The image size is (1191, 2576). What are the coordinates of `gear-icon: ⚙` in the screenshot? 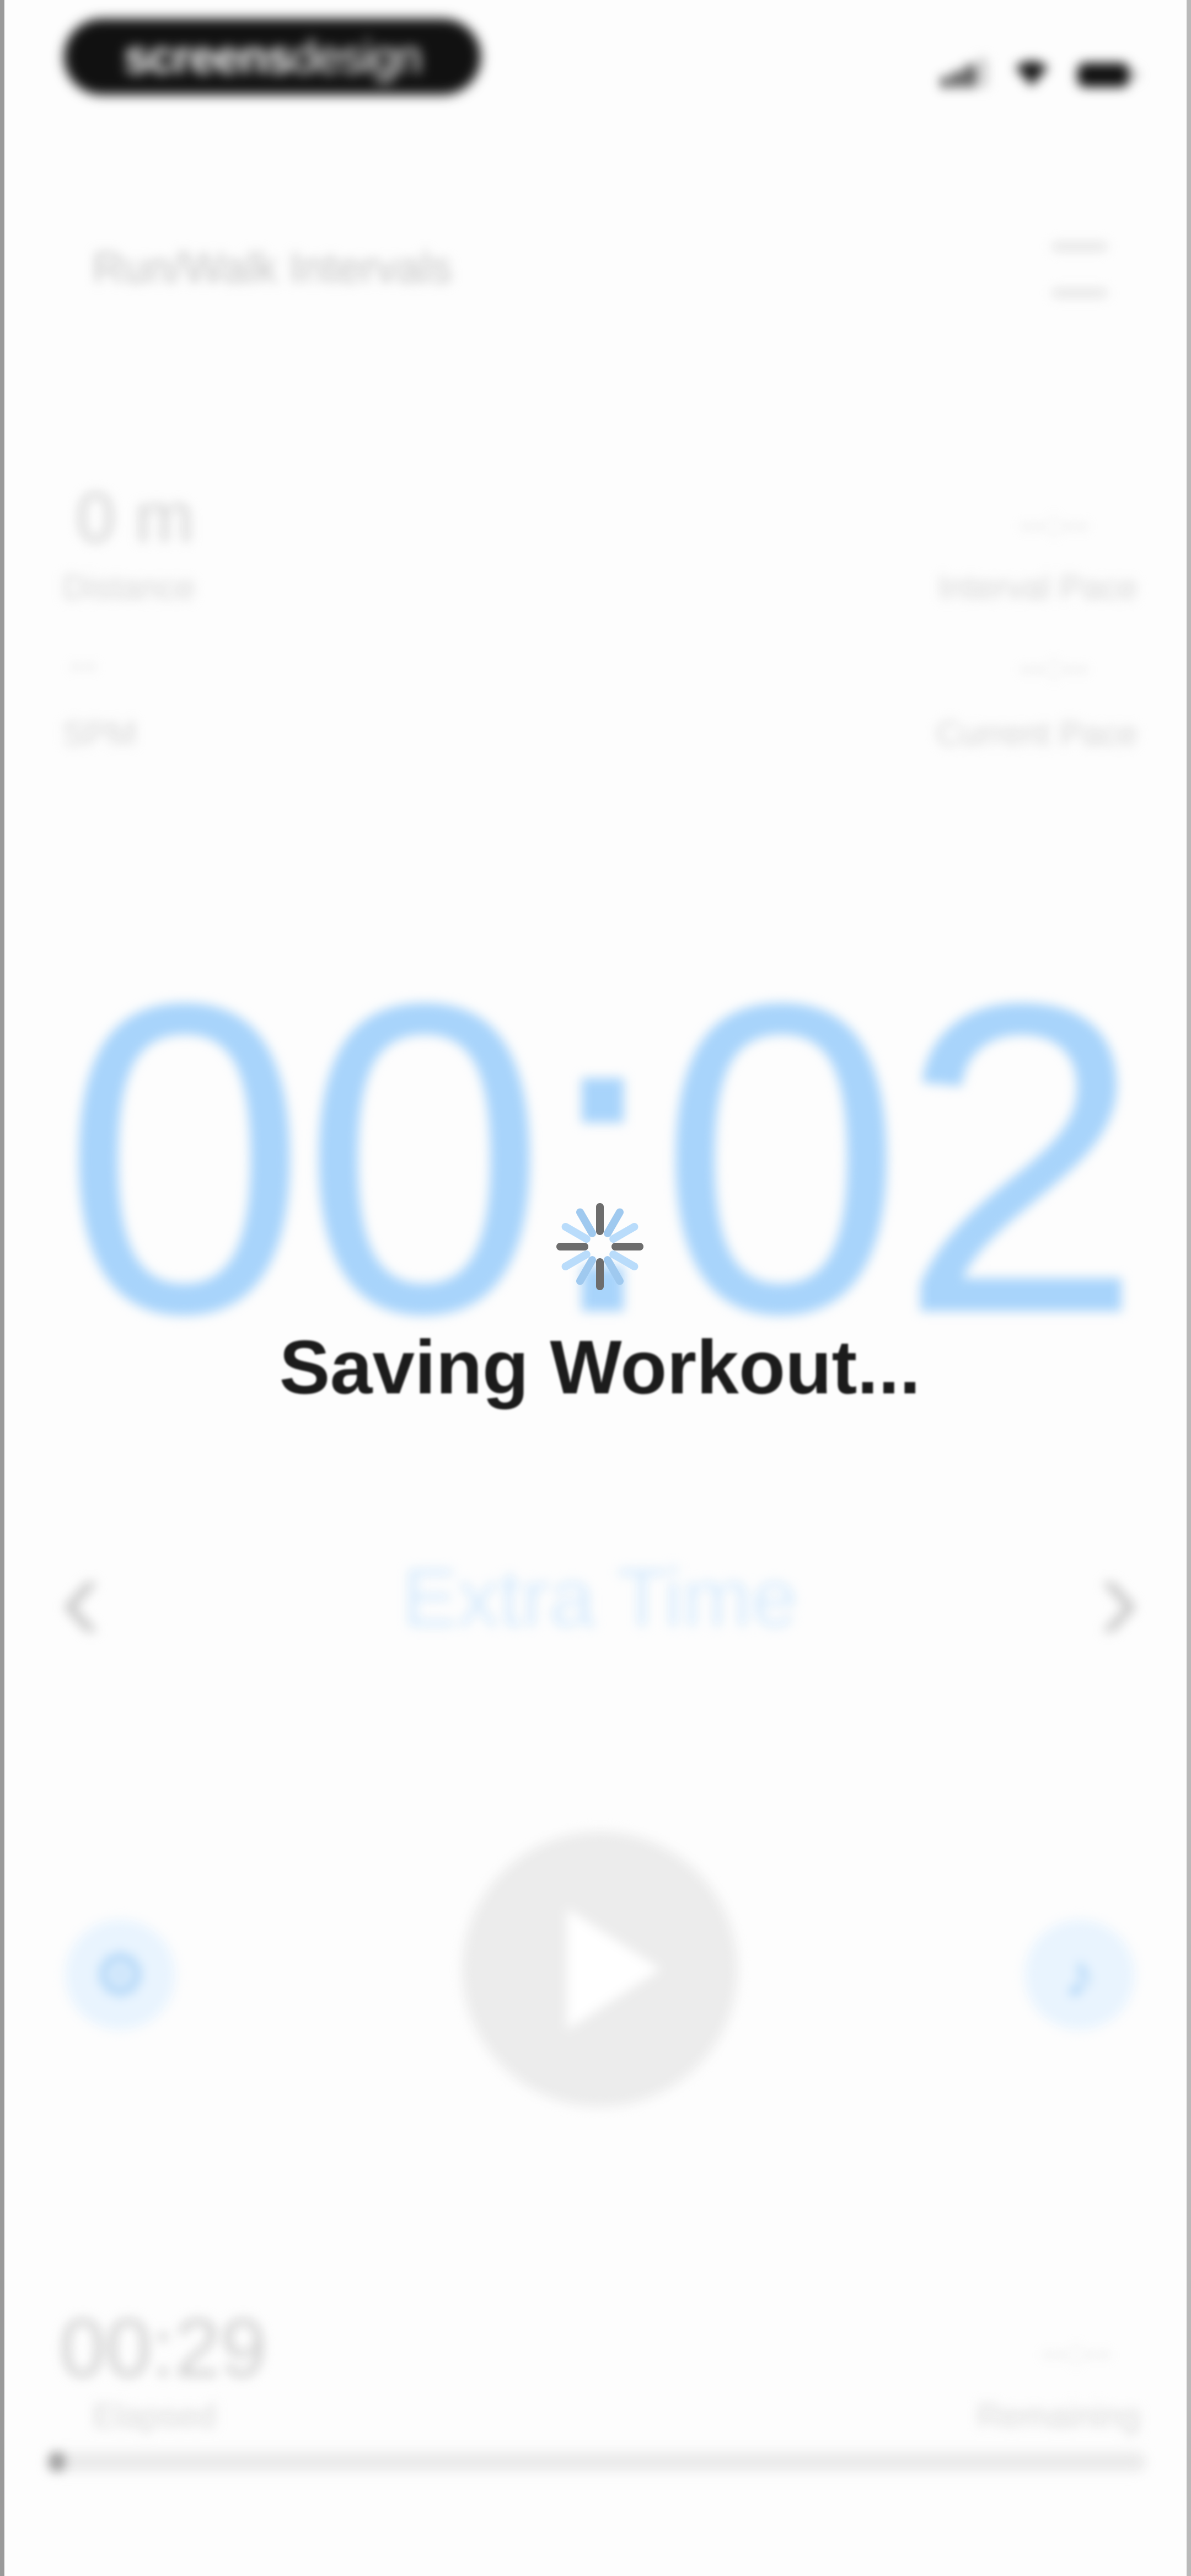 It's located at (121, 1975).